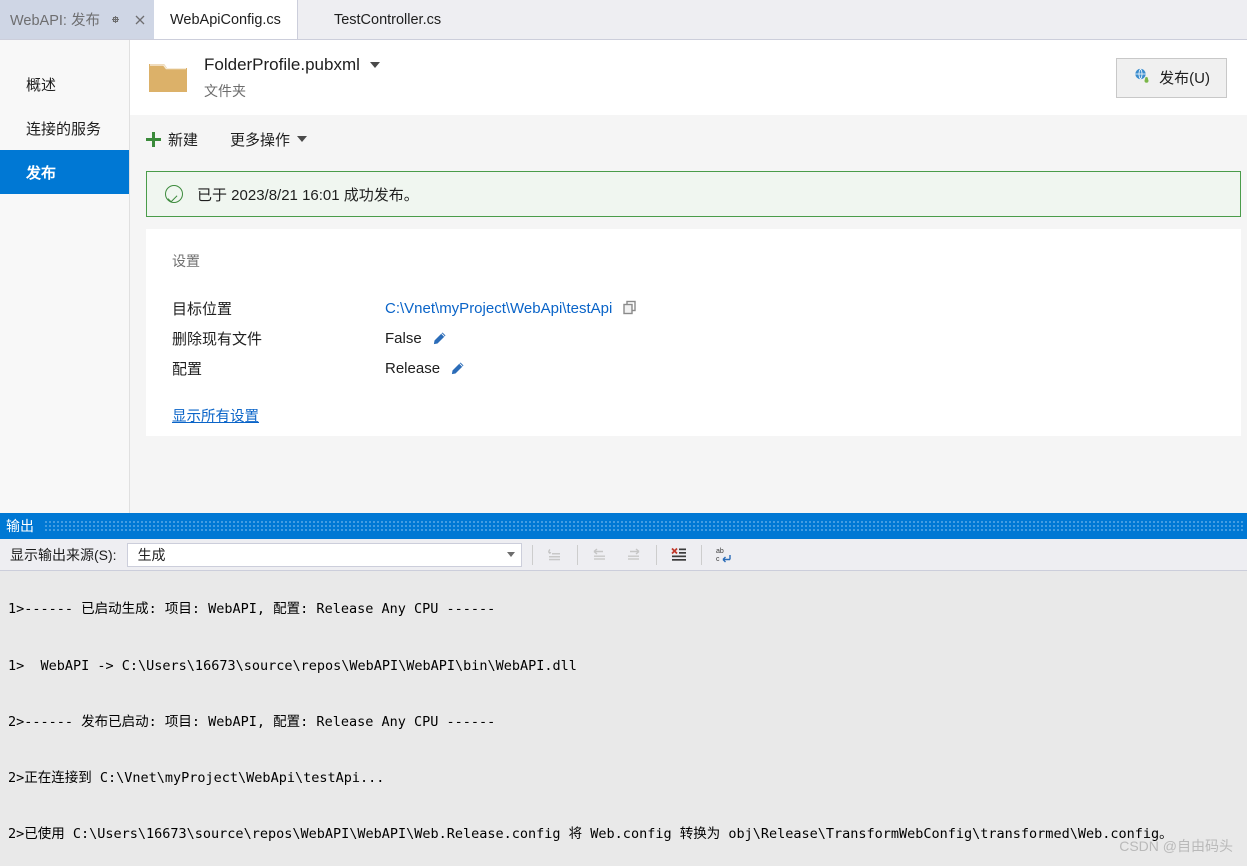 The image size is (1247, 866). What do you see at coordinates (600, 555) in the screenshot?
I see `navigate-back-icon` at bounding box center [600, 555].